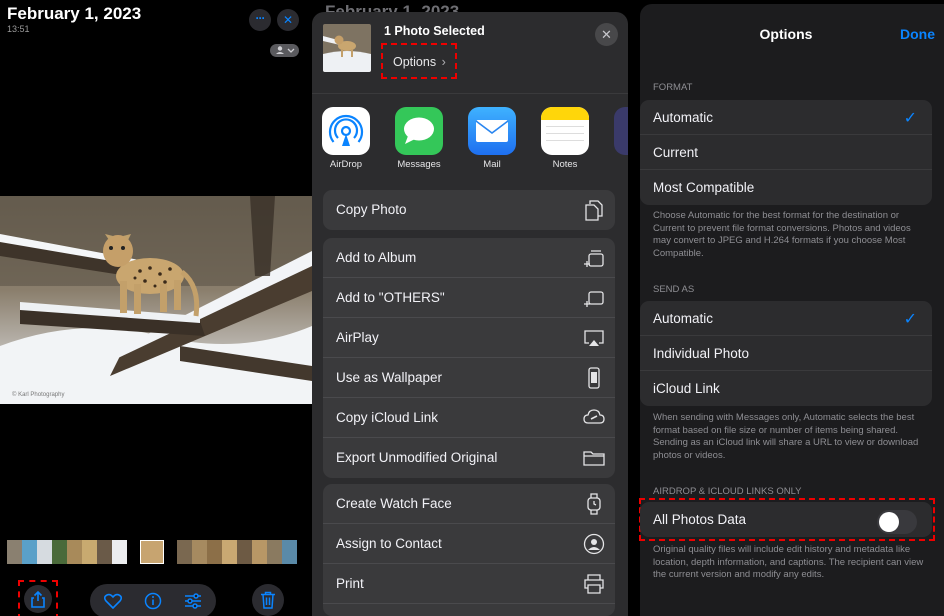 This screenshot has height=616, width=944. What do you see at coordinates (910, 118) in the screenshot?
I see `checkmark-icon: ✓` at bounding box center [910, 118].